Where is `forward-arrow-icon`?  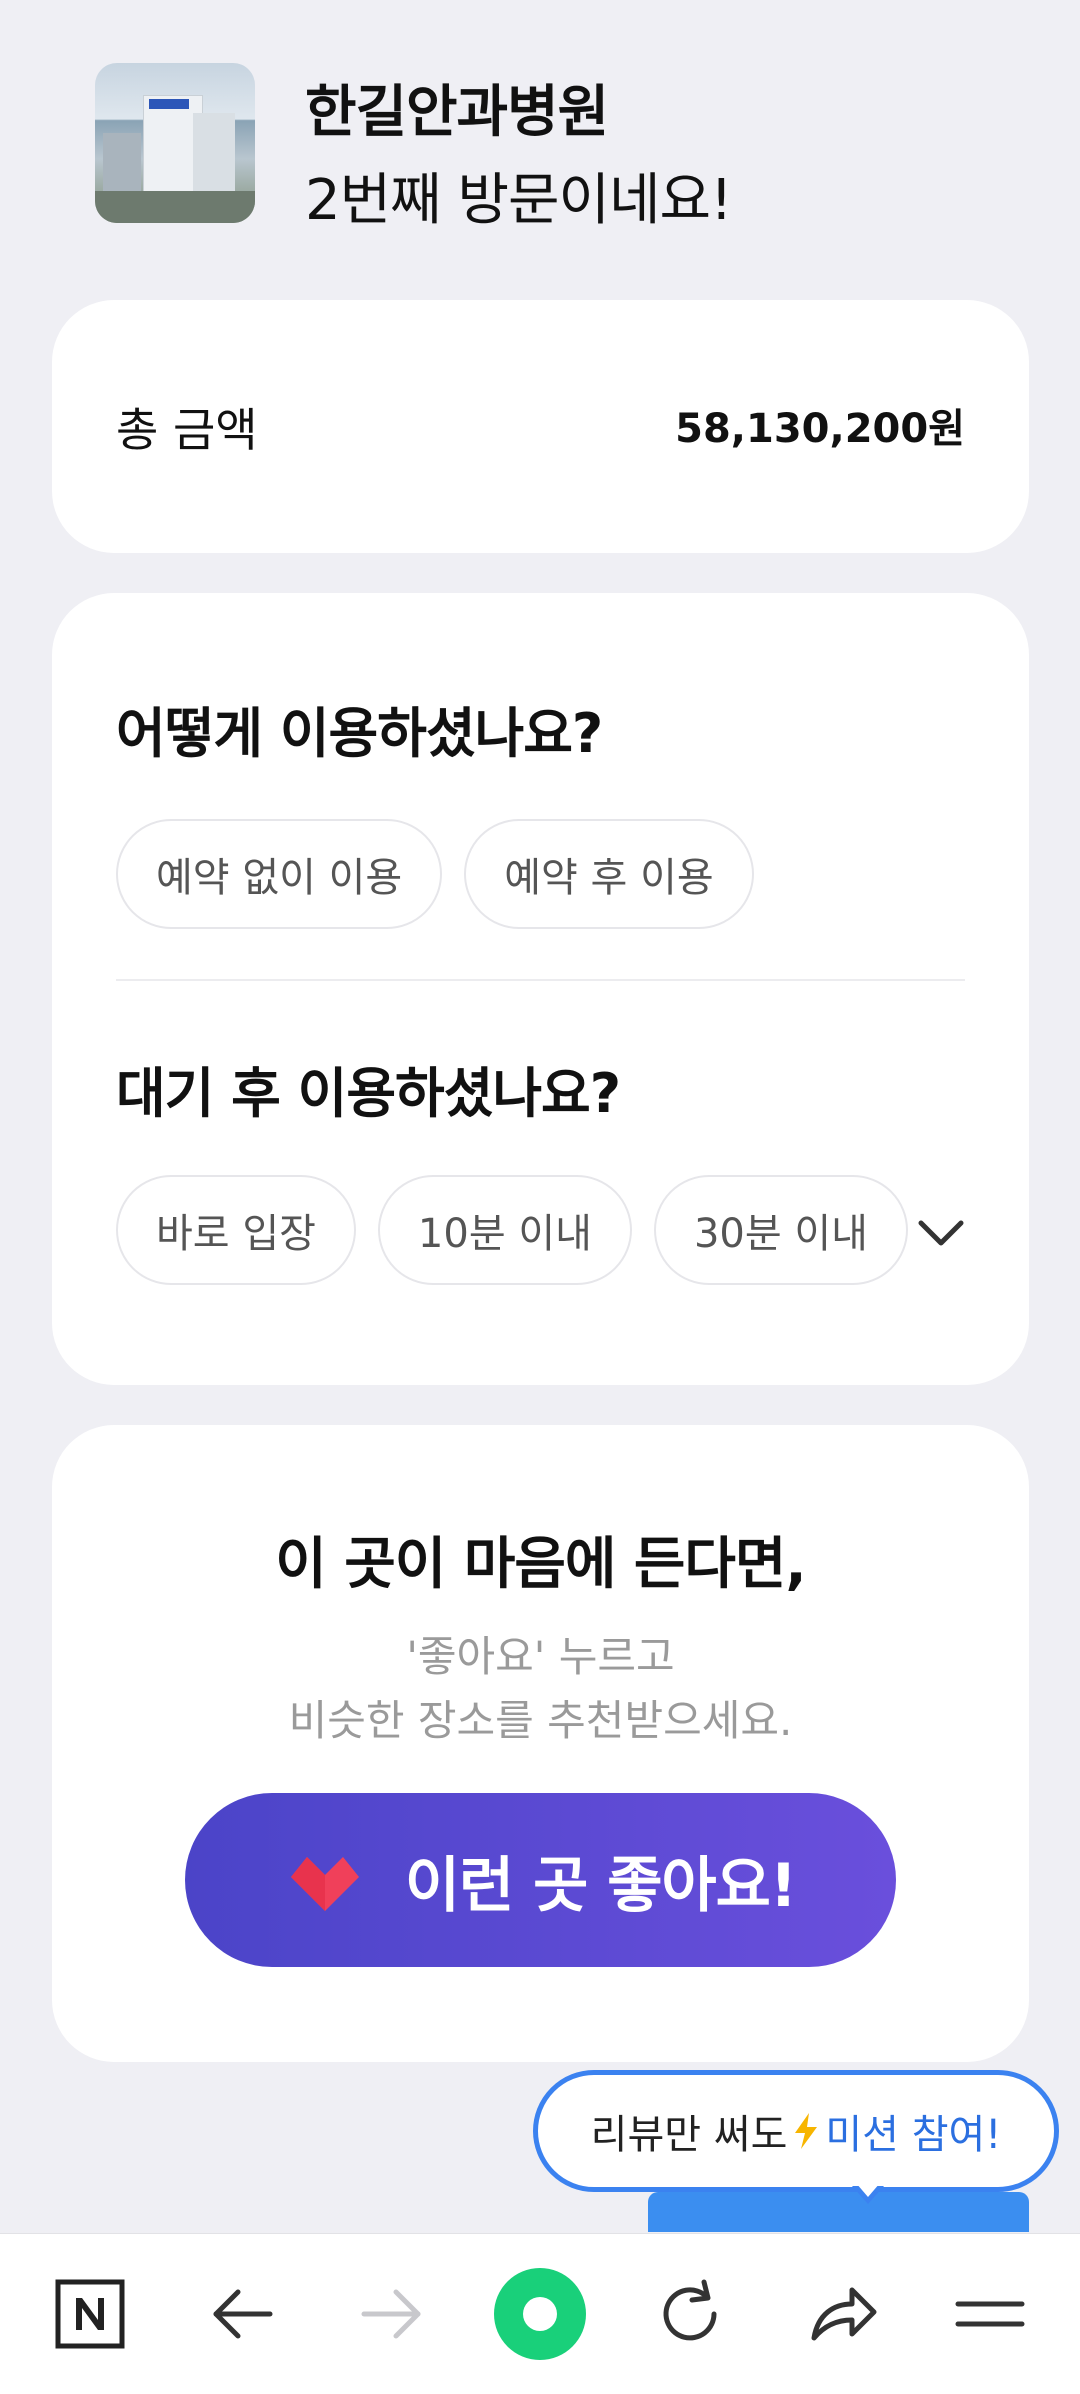 forward-arrow-icon is located at coordinates (391, 2314).